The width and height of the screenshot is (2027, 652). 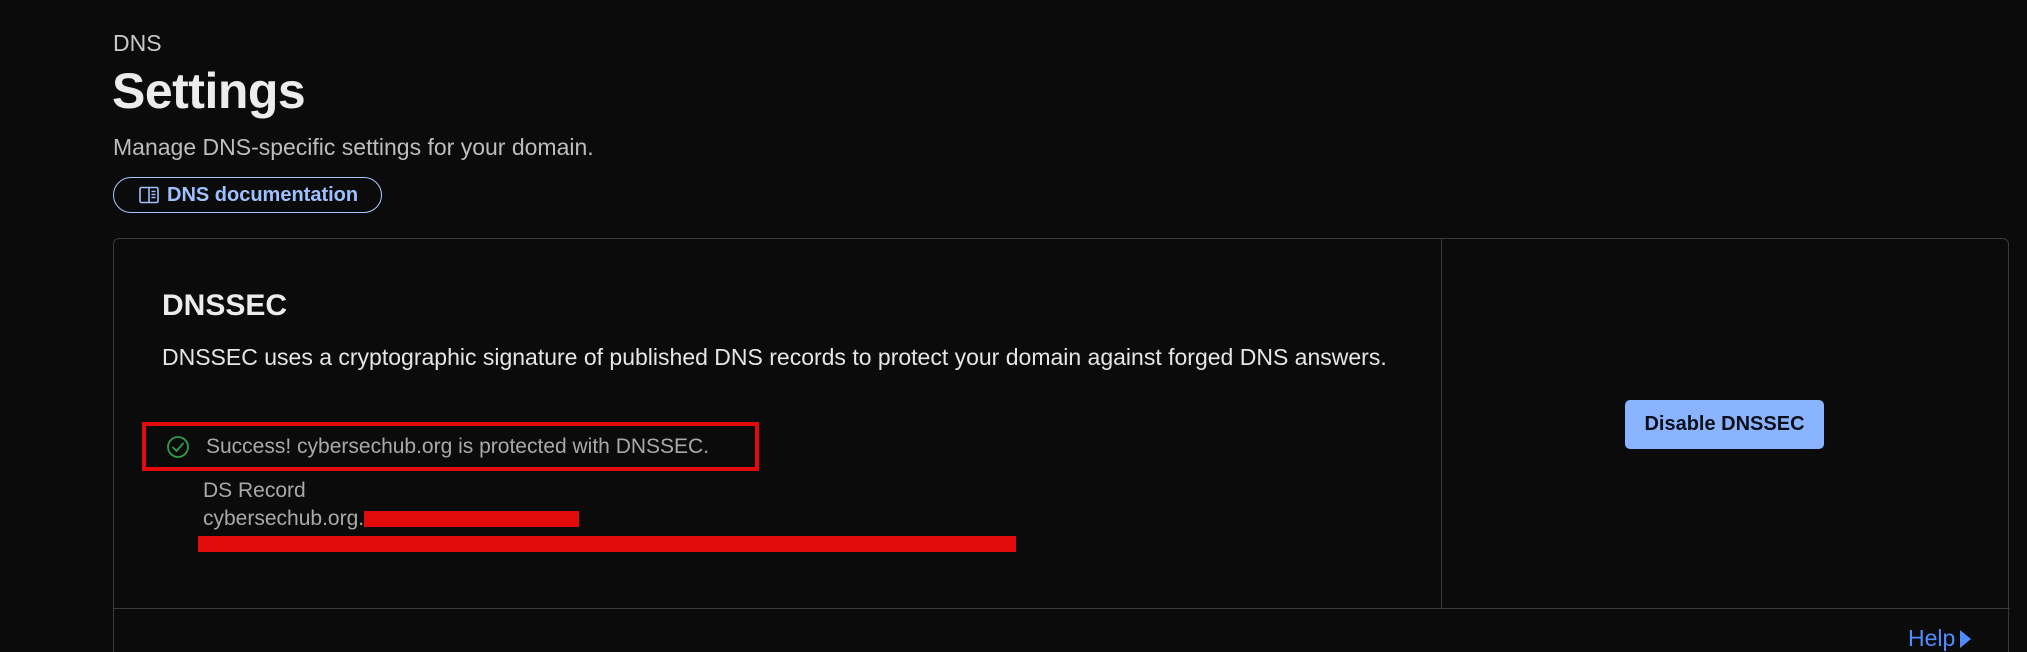 I want to click on card-divider-vertical, so click(x=1441, y=424).